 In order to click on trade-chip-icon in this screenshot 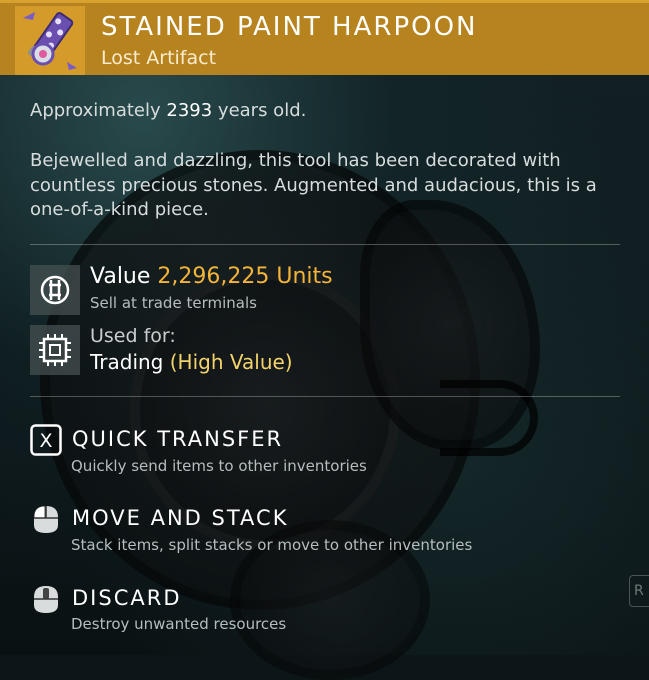, I will do `click(55, 350)`.